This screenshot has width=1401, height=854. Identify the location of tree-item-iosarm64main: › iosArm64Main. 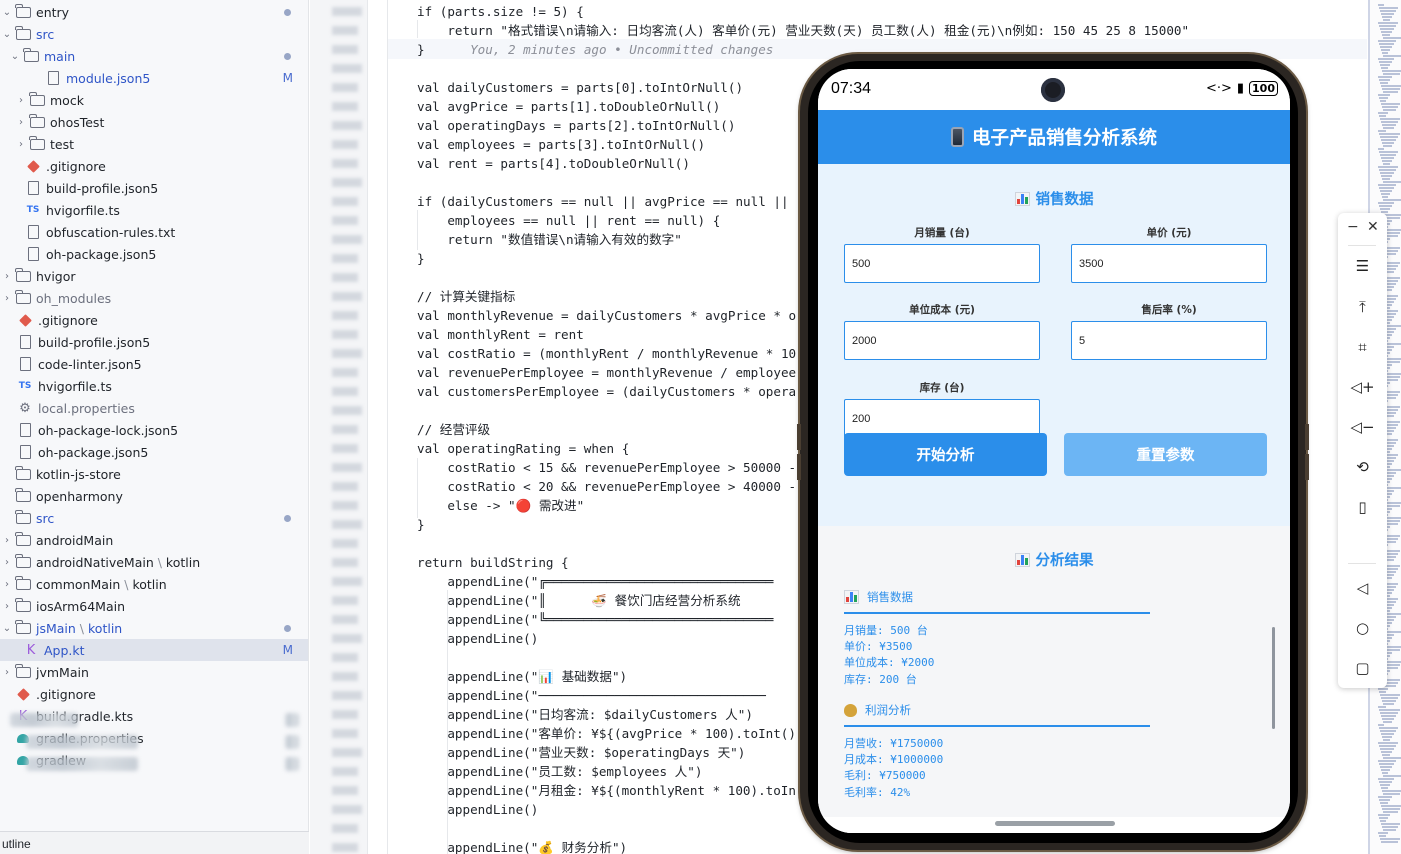
(154, 606).